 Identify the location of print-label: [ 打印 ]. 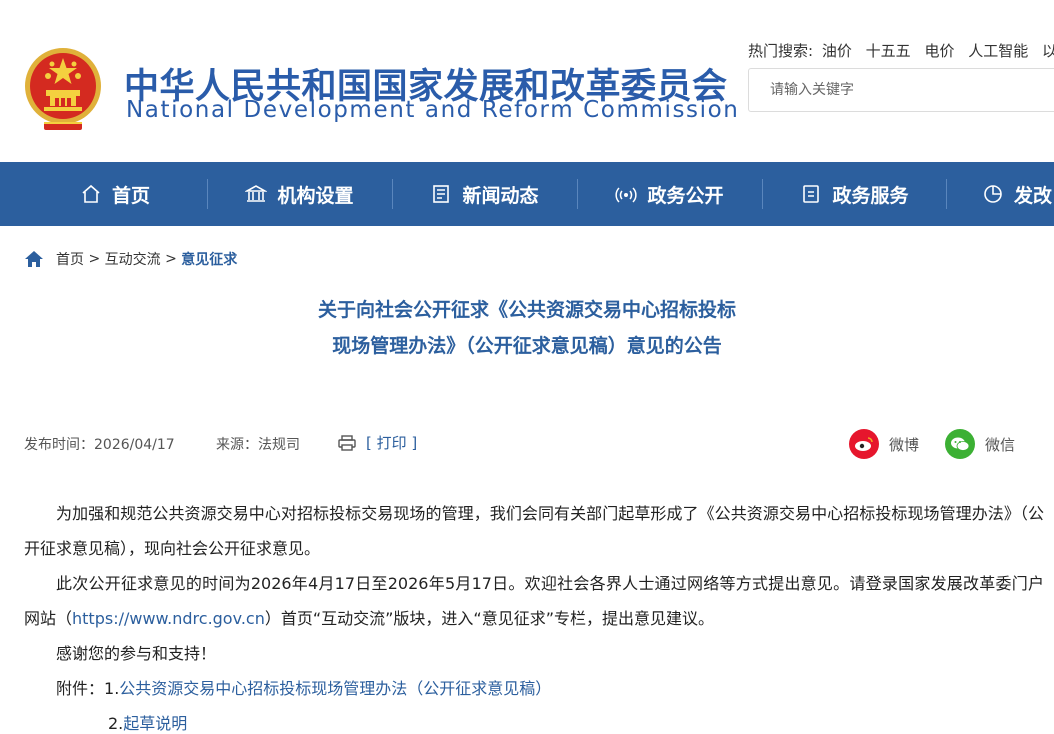
(392, 443).